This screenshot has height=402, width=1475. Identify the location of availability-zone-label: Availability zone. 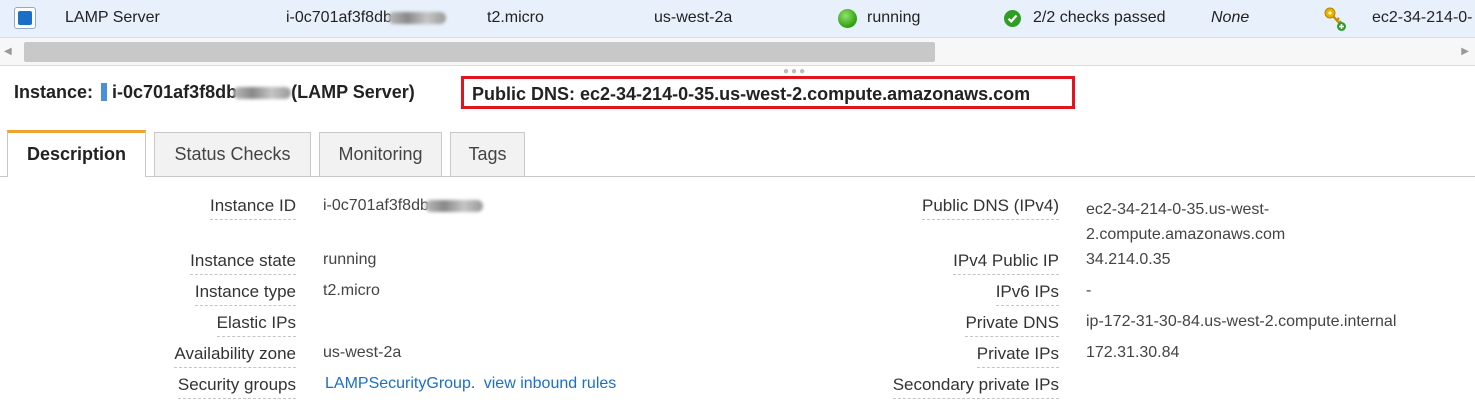
(235, 356).